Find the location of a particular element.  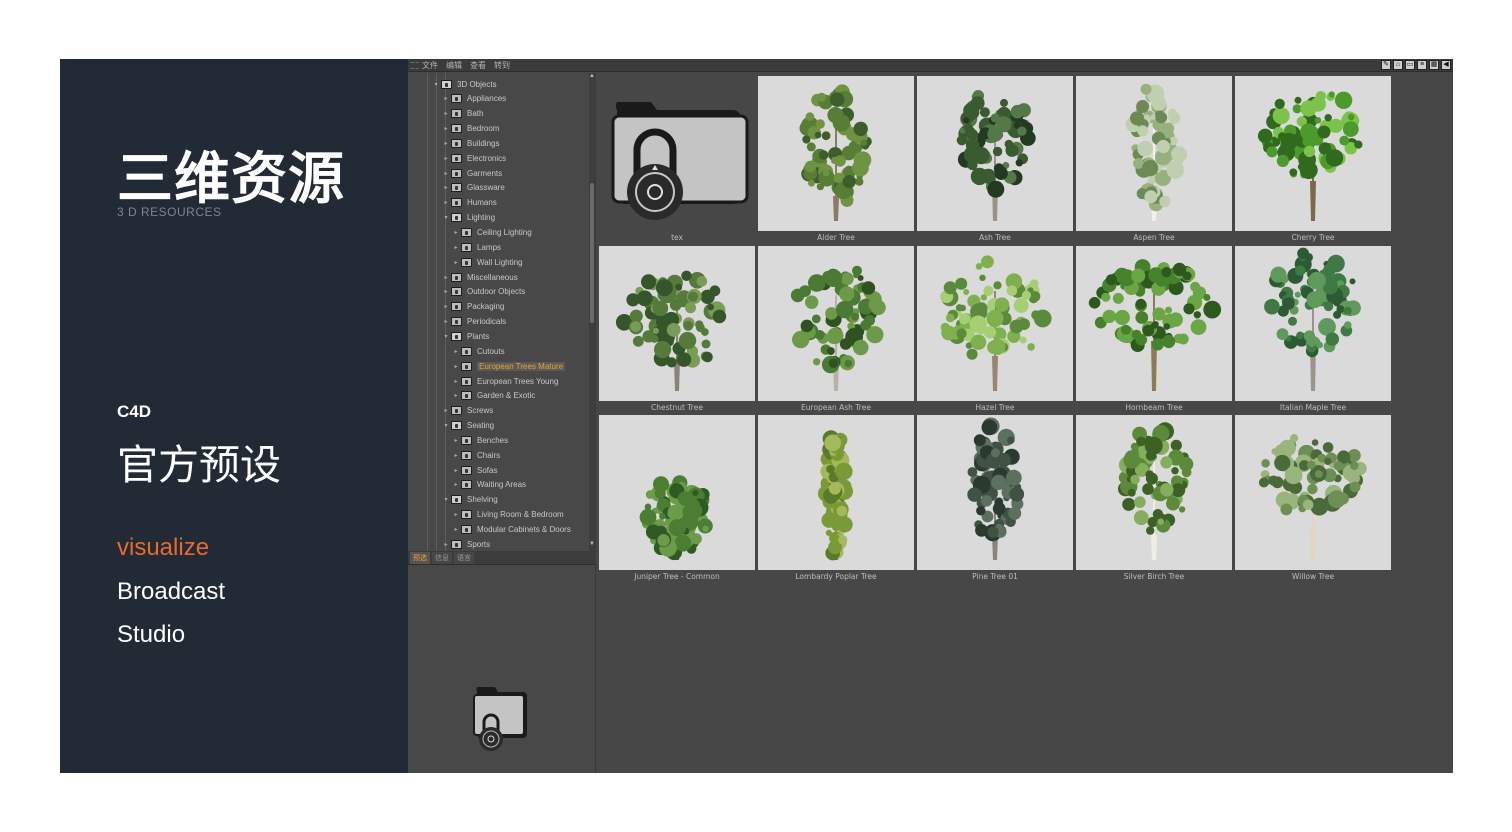

tree-item: ▸ Bath is located at coordinates (462, 114).